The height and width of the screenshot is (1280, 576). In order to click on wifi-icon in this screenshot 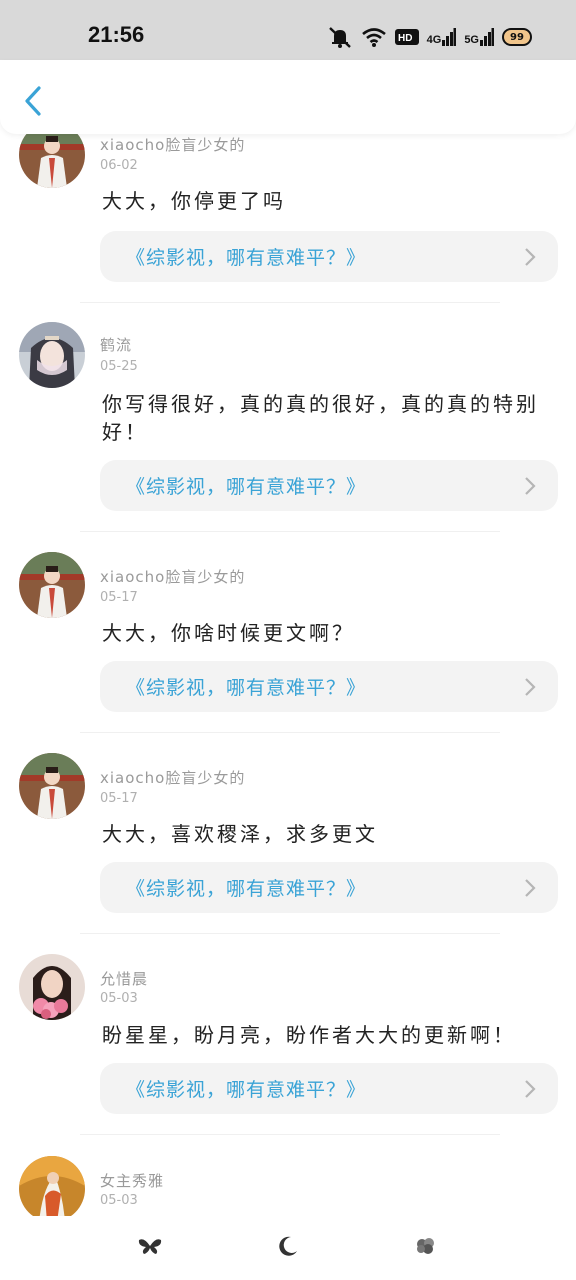, I will do `click(374, 37)`.